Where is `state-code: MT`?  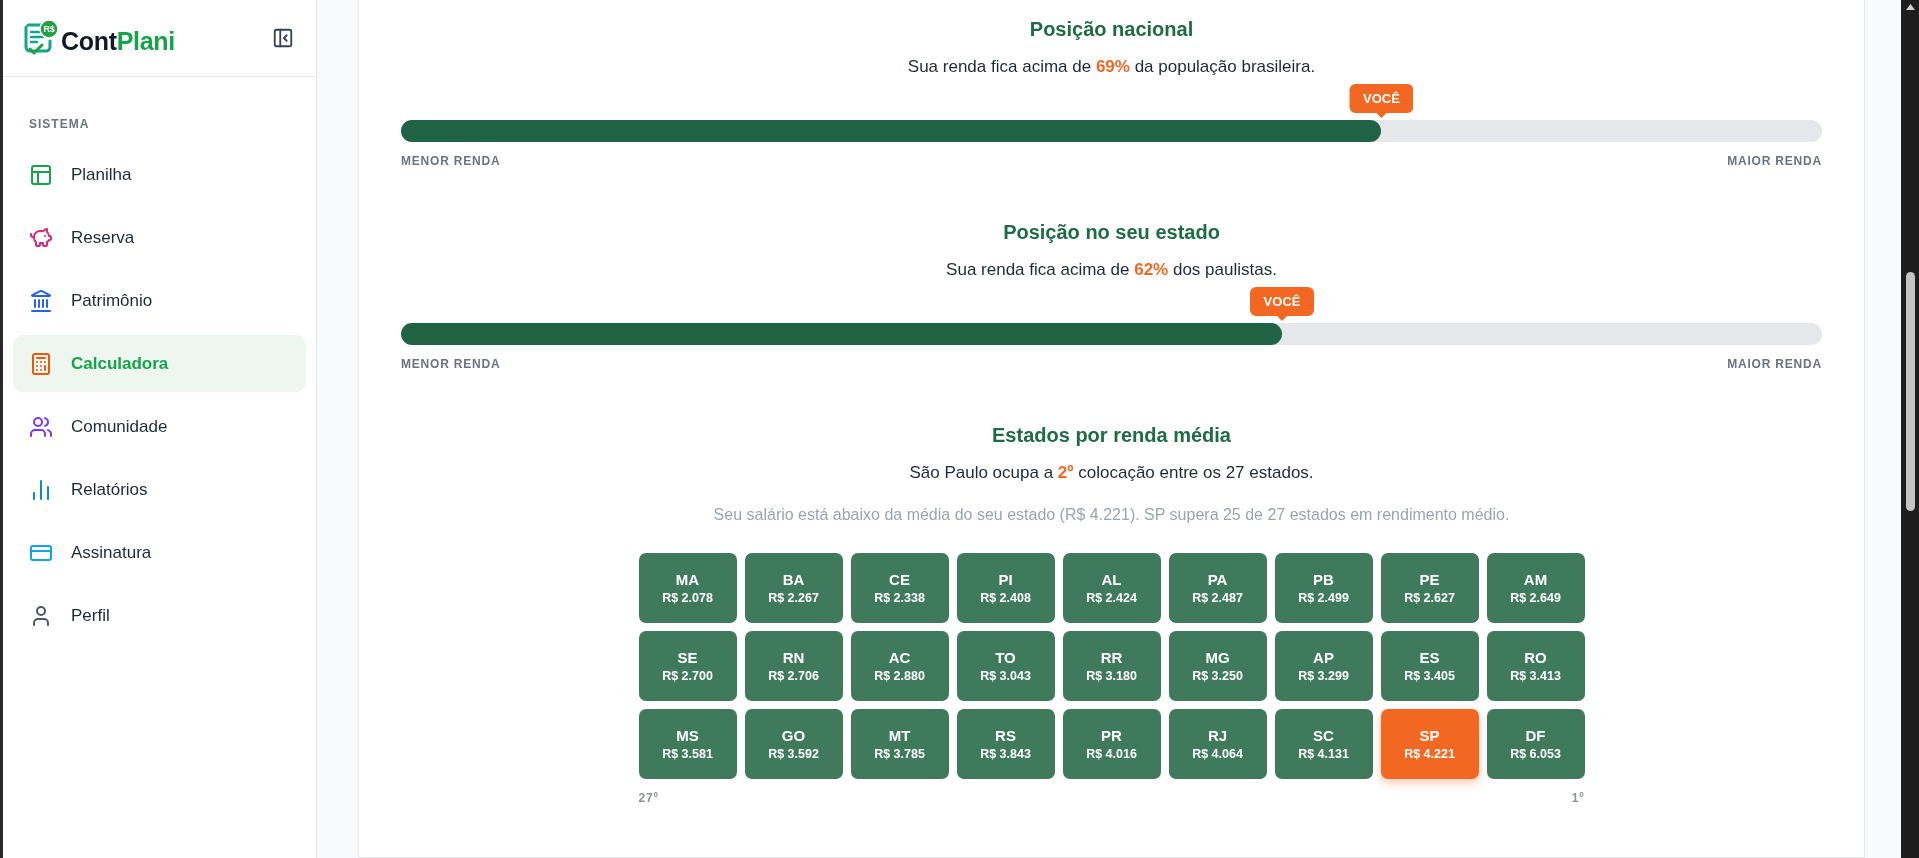 state-code: MT is located at coordinates (899, 735).